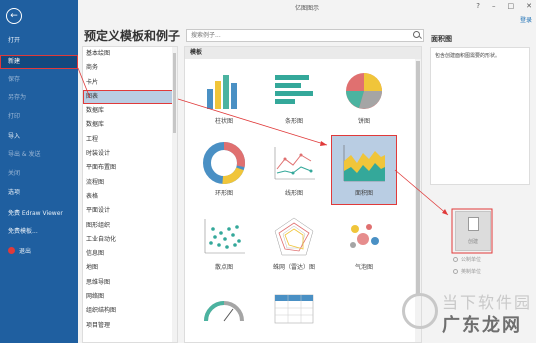 Image resolution: width=536 pixels, height=343 pixels. Describe the element at coordinates (487, 302) in the screenshot. I see `watermark-line1: 当下软件园` at that location.